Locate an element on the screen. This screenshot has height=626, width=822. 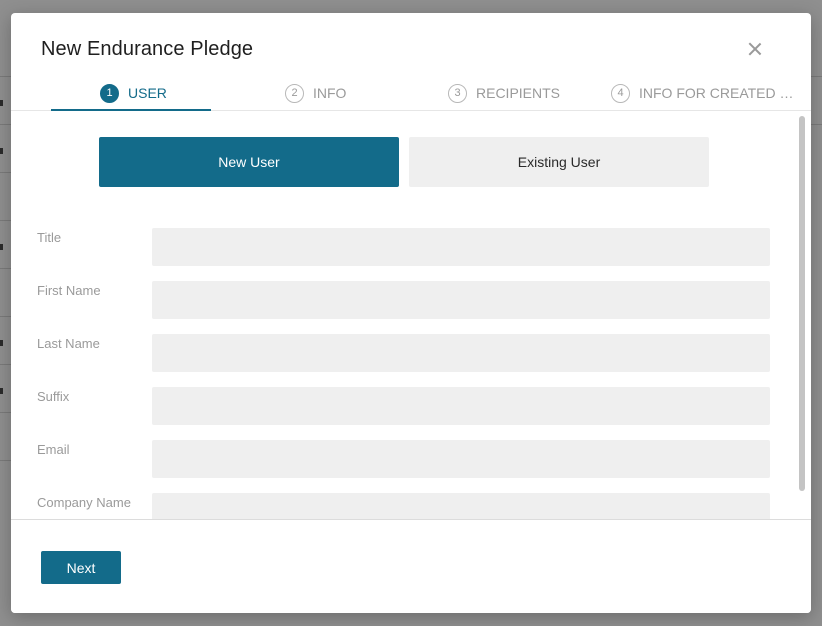
step-label: INFO is located at coordinates (330, 93).